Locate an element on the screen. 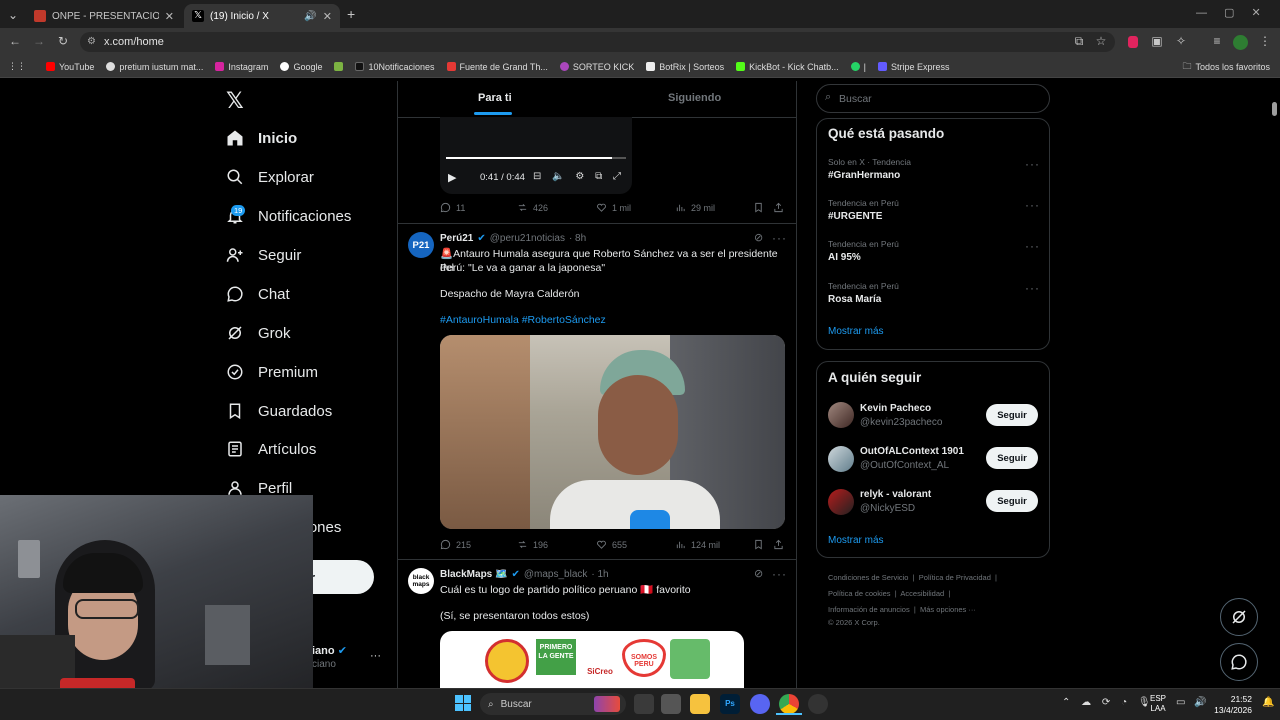 The image size is (1280, 720). system-tray-icons: ⌃ ☁ ⟳ ◔ 🎙 is located at coordinates (1106, 702).